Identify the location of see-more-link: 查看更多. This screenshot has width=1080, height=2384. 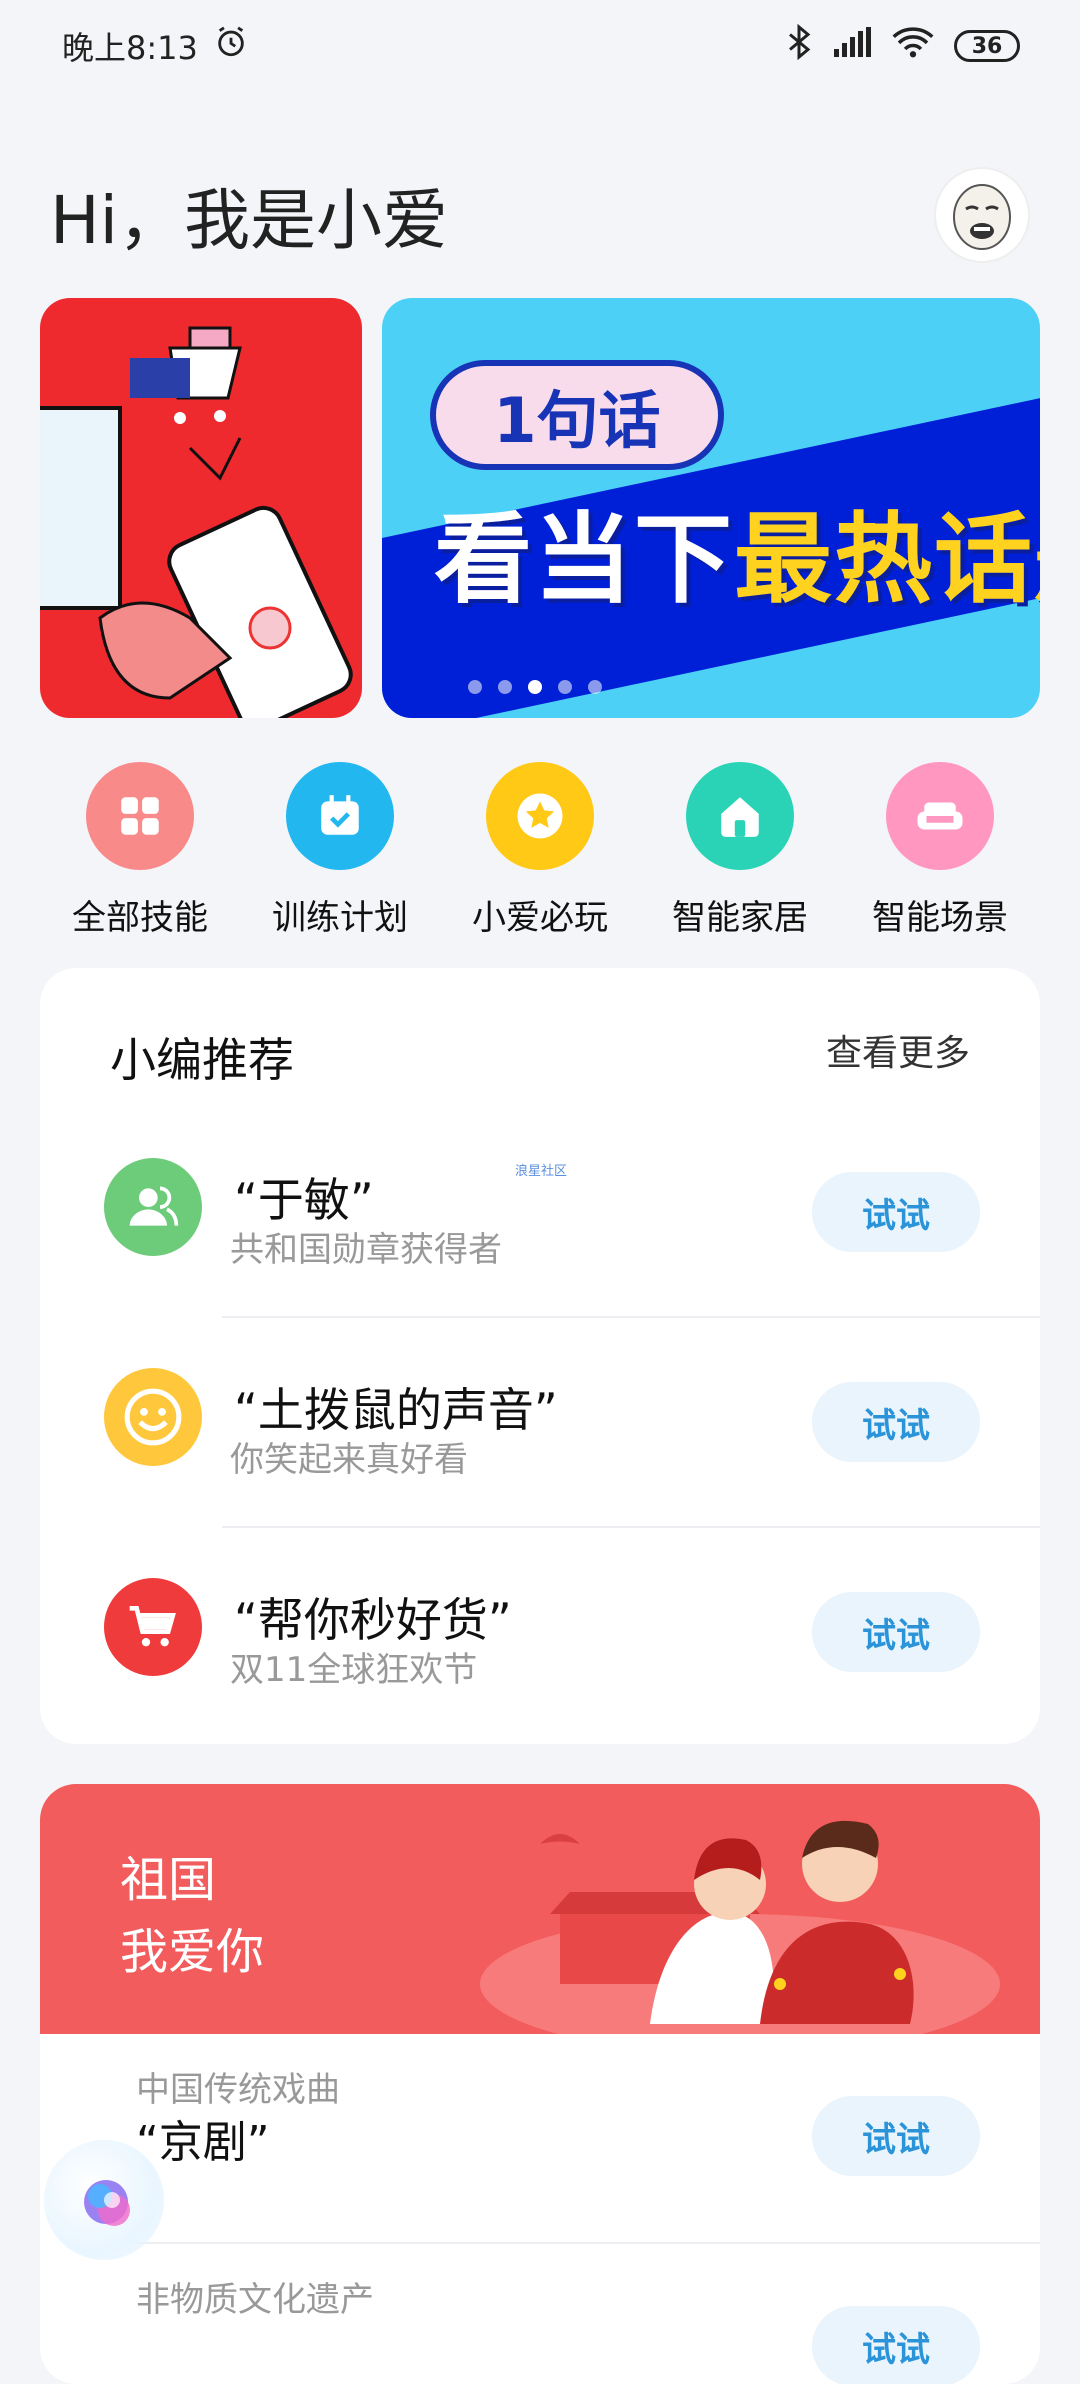
(898, 1050).